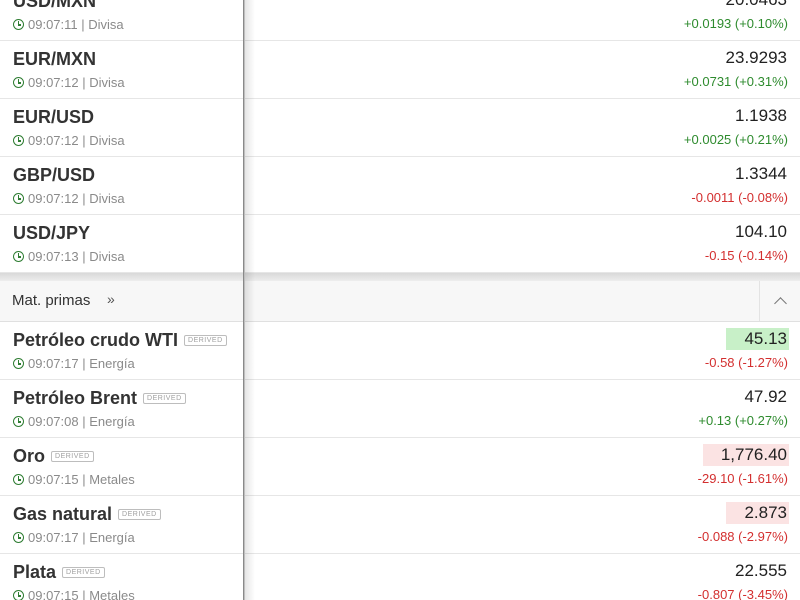  I want to click on instrument-name: EUR/MXN, so click(54, 59).